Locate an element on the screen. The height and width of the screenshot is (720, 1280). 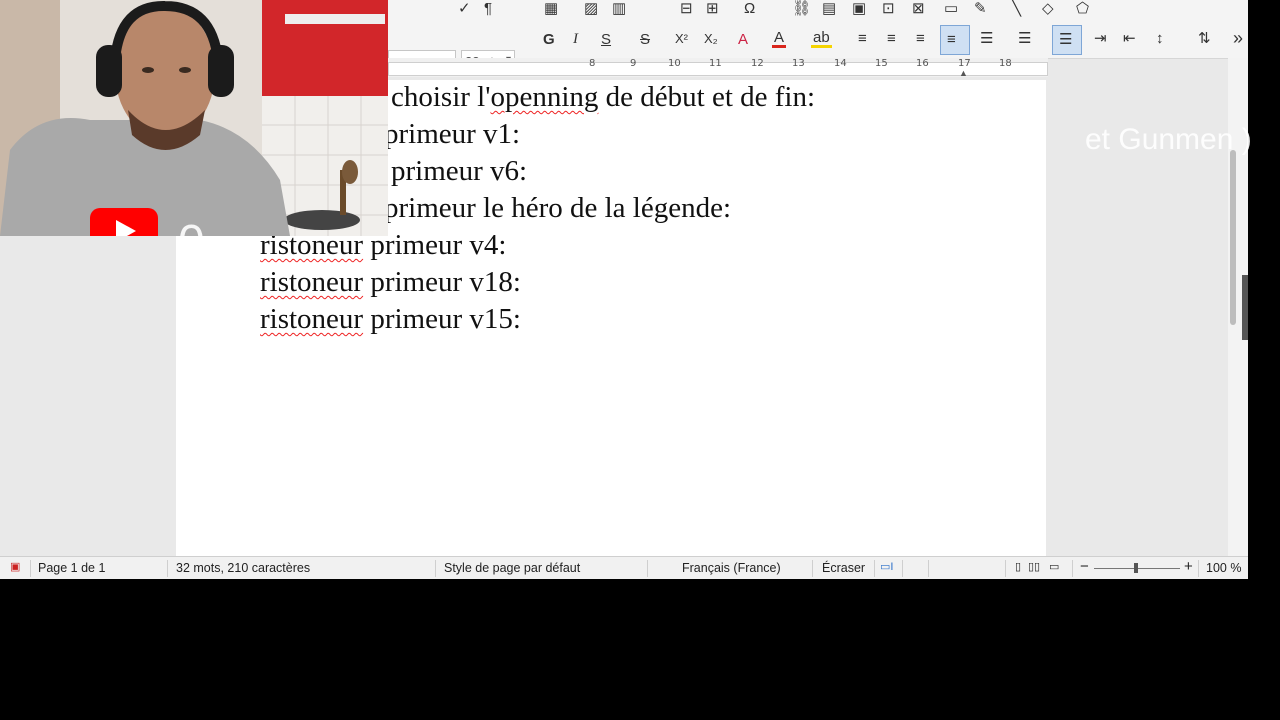
endnote-icon: ▣ is located at coordinates (859, 8).